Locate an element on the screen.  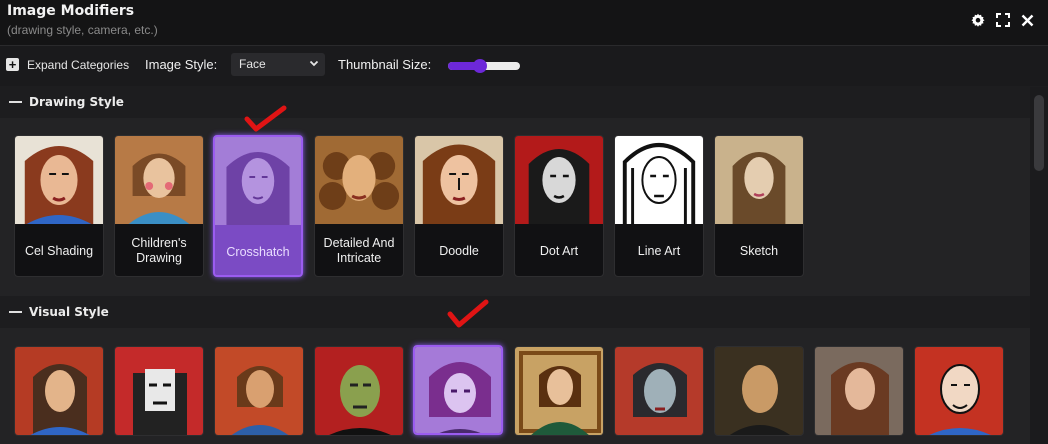
page-title: Image Modifiers is located at coordinates (71, 11).